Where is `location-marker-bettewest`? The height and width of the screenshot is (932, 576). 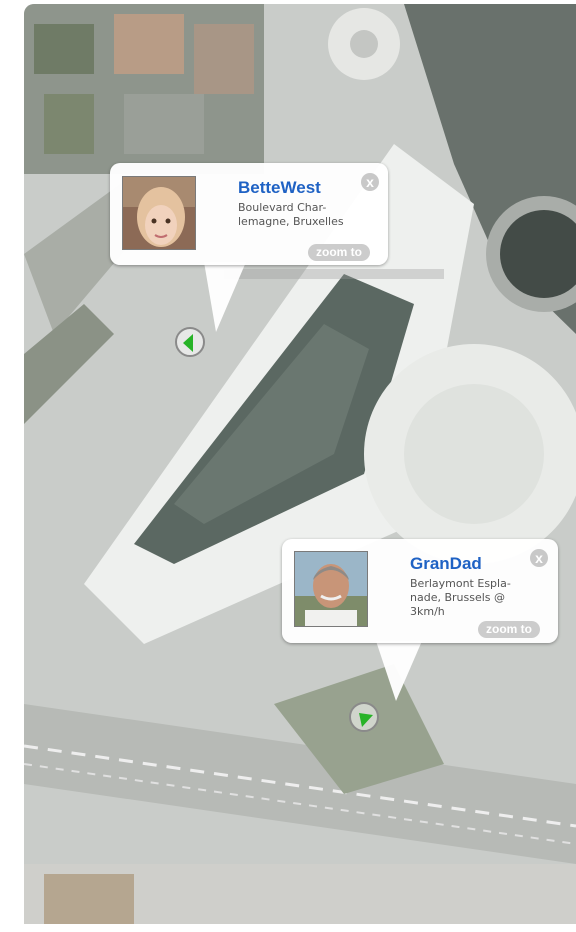 location-marker-bettewest is located at coordinates (190, 342).